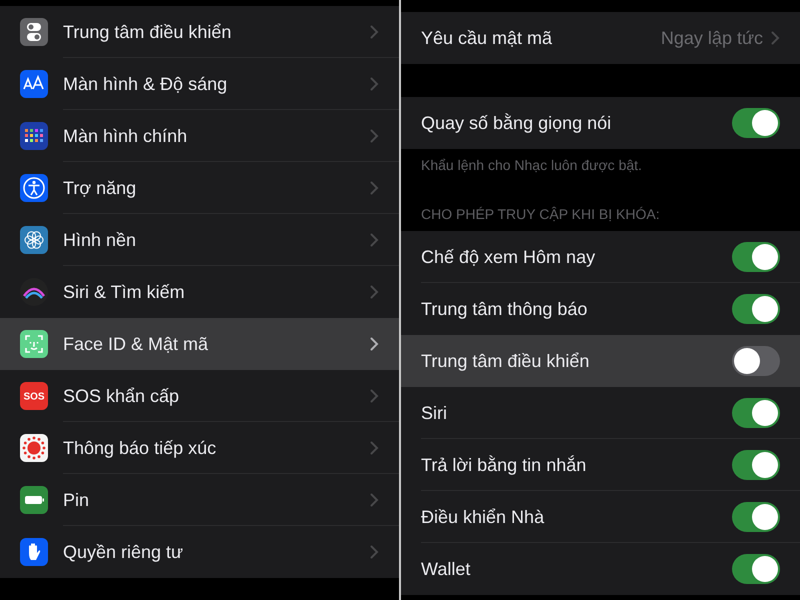  Describe the element at coordinates (140, 448) in the screenshot. I see `row-label: Thông báo tiếp xúc` at that location.